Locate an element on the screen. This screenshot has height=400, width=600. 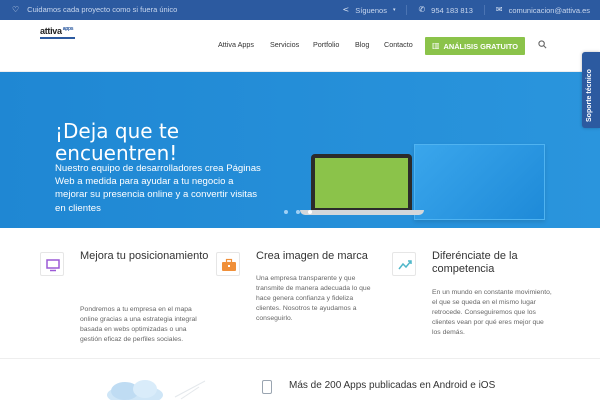
logo: attivaapps is located at coordinates (57, 32).